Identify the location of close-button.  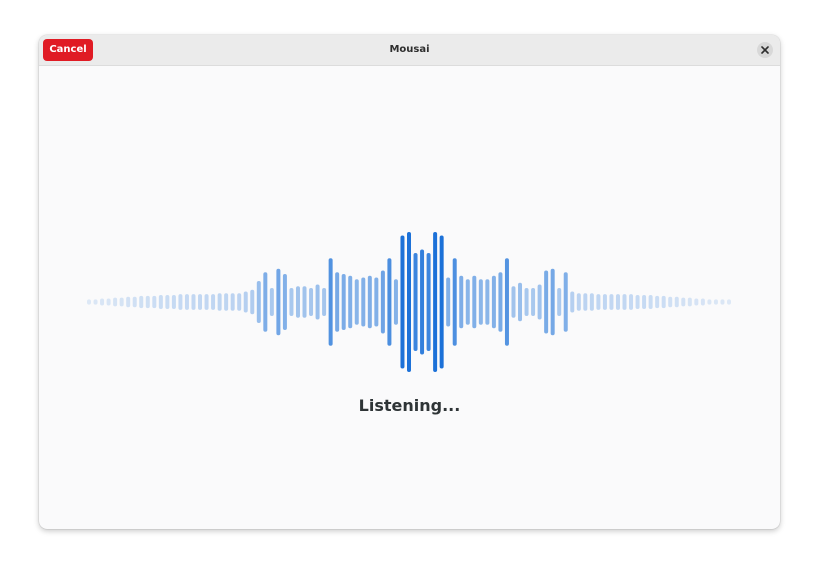
(765, 50).